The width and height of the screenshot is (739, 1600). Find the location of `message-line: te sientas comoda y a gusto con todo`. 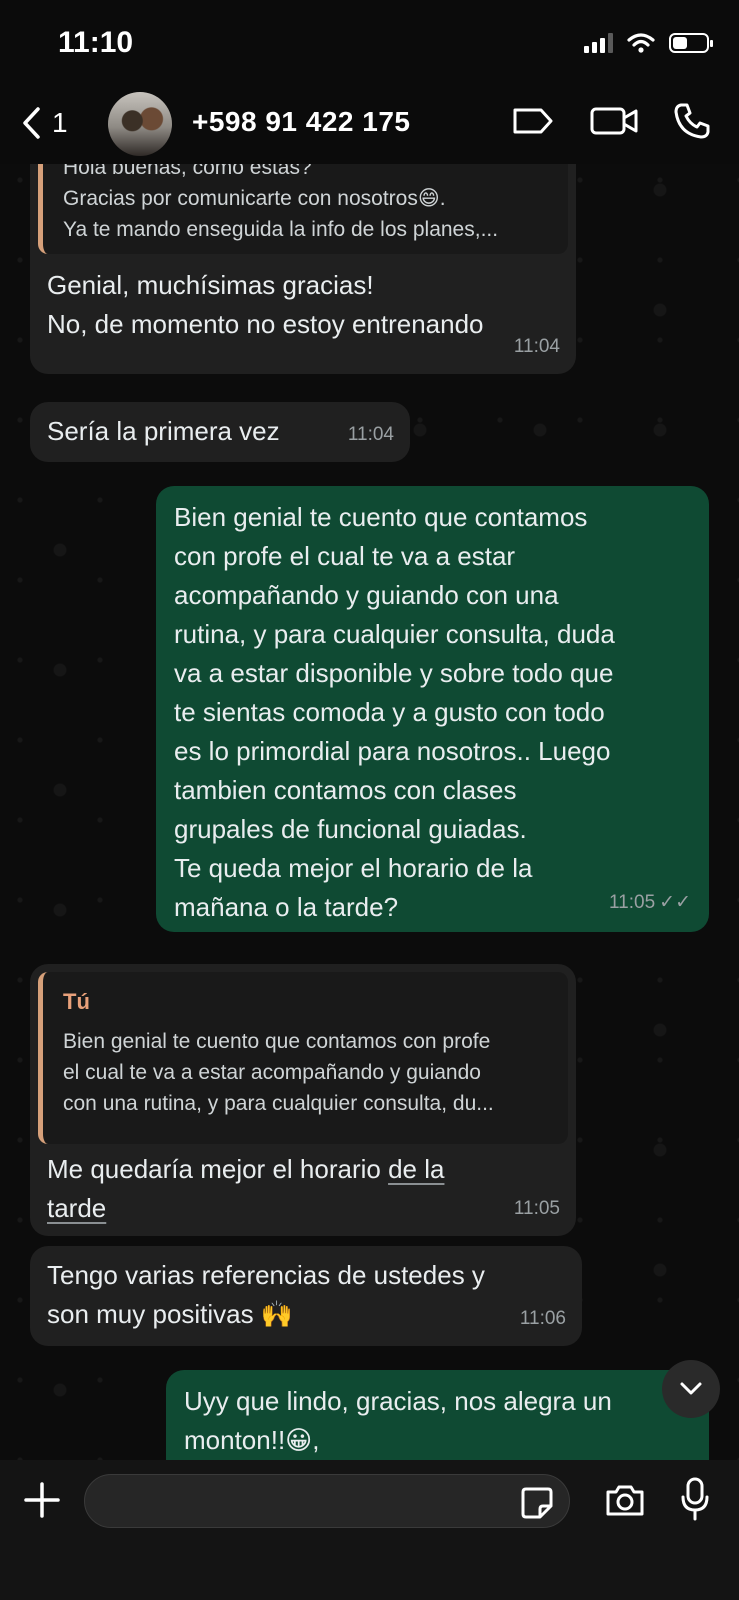

message-line: te sientas comoda y a gusto con todo is located at coordinates (389, 712).